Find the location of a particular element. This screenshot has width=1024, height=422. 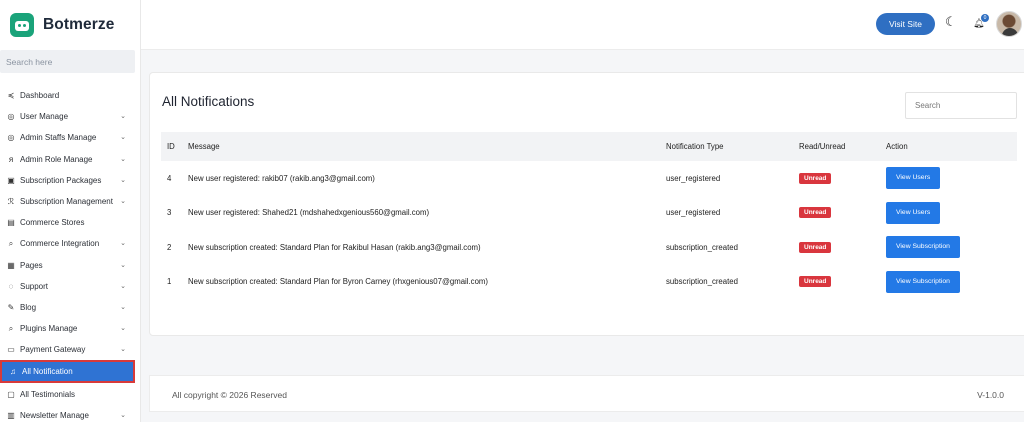

row-id: 1 is located at coordinates (169, 282).